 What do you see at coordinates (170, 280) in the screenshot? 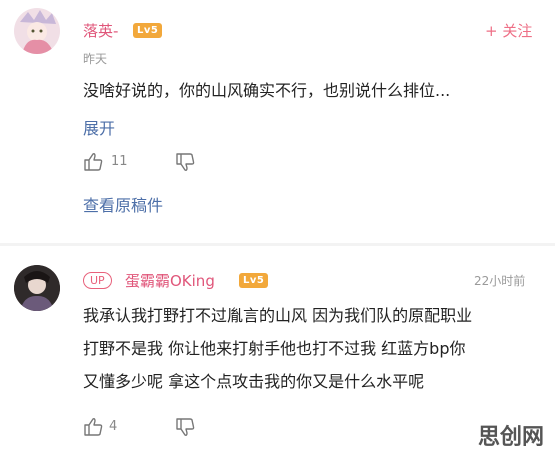
I see `username: 蛋霸霸OKing` at bounding box center [170, 280].